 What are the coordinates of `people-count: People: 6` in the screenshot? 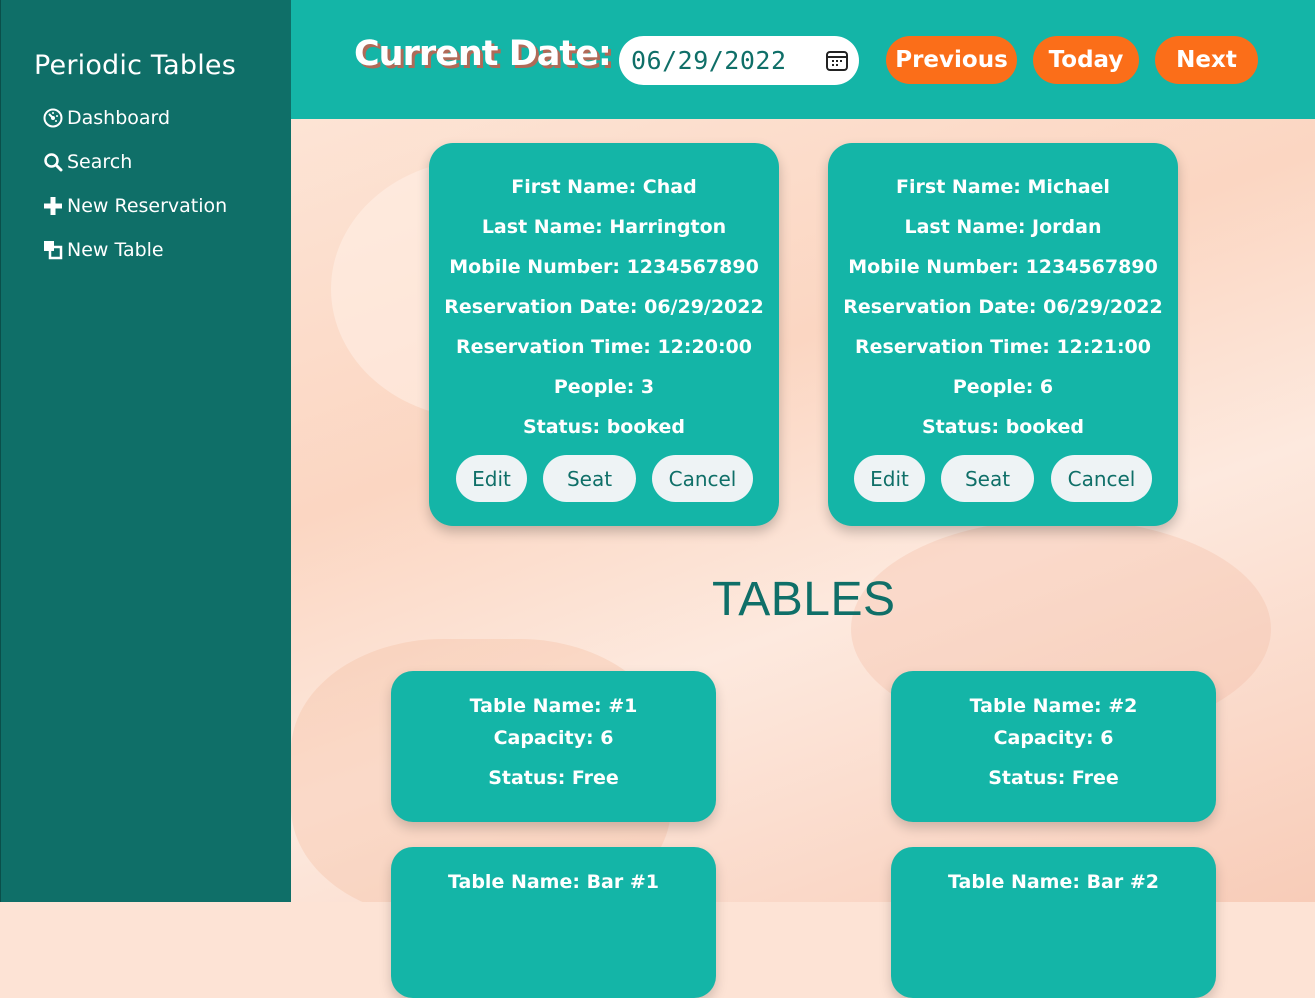 It's located at (1003, 387).